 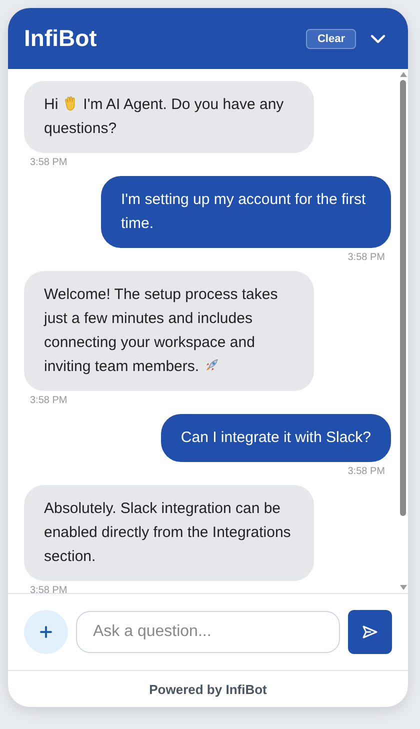 What do you see at coordinates (60, 38) in the screenshot?
I see `app-title: InfiBot` at bounding box center [60, 38].